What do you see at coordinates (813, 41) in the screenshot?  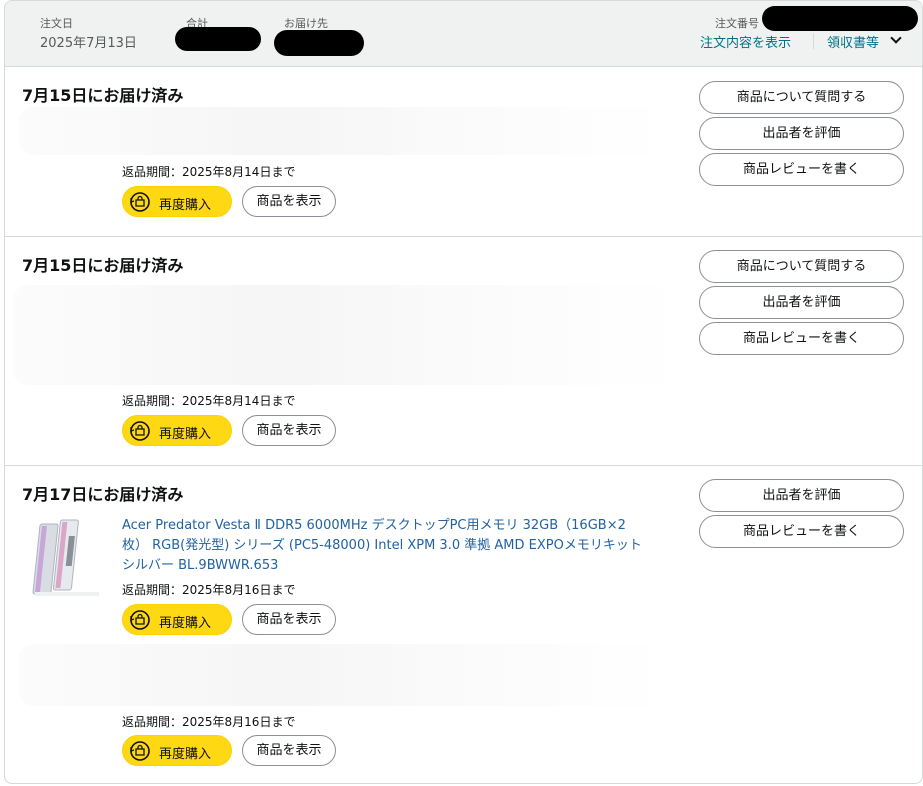 I see `header-divider` at bounding box center [813, 41].